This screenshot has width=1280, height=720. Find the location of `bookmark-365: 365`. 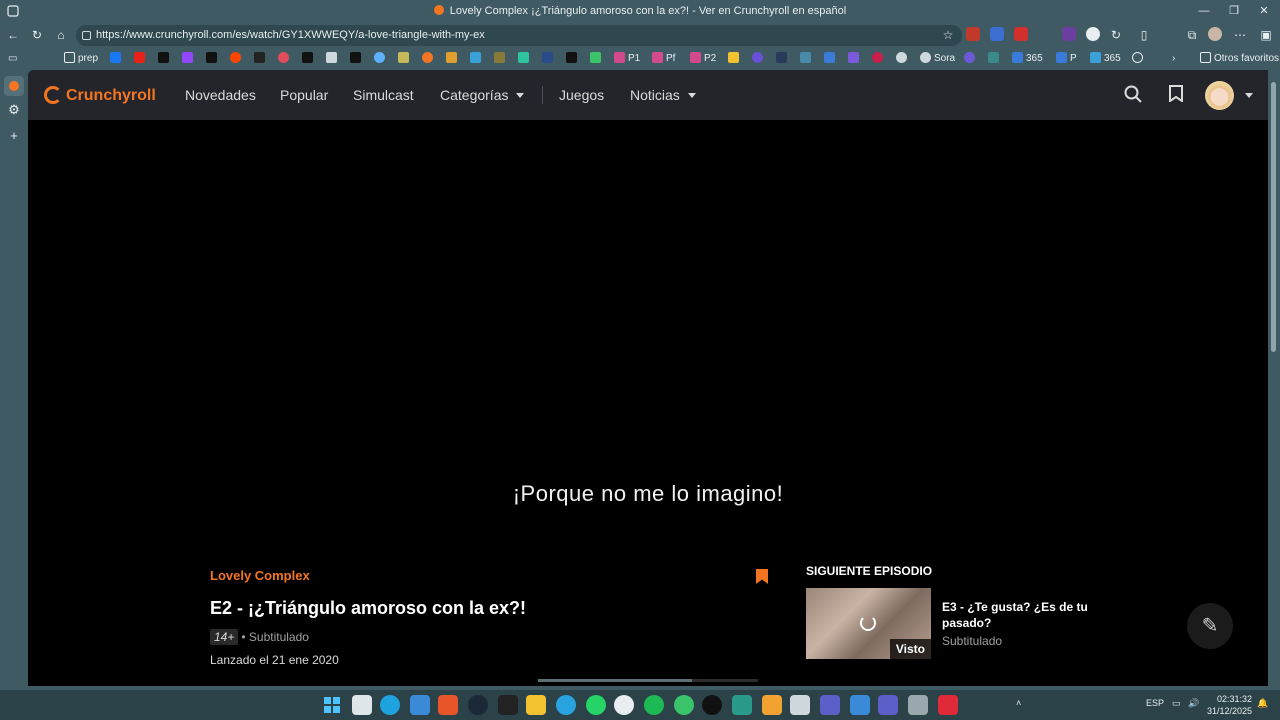

bookmark-365: 365 is located at coordinates (1027, 59).